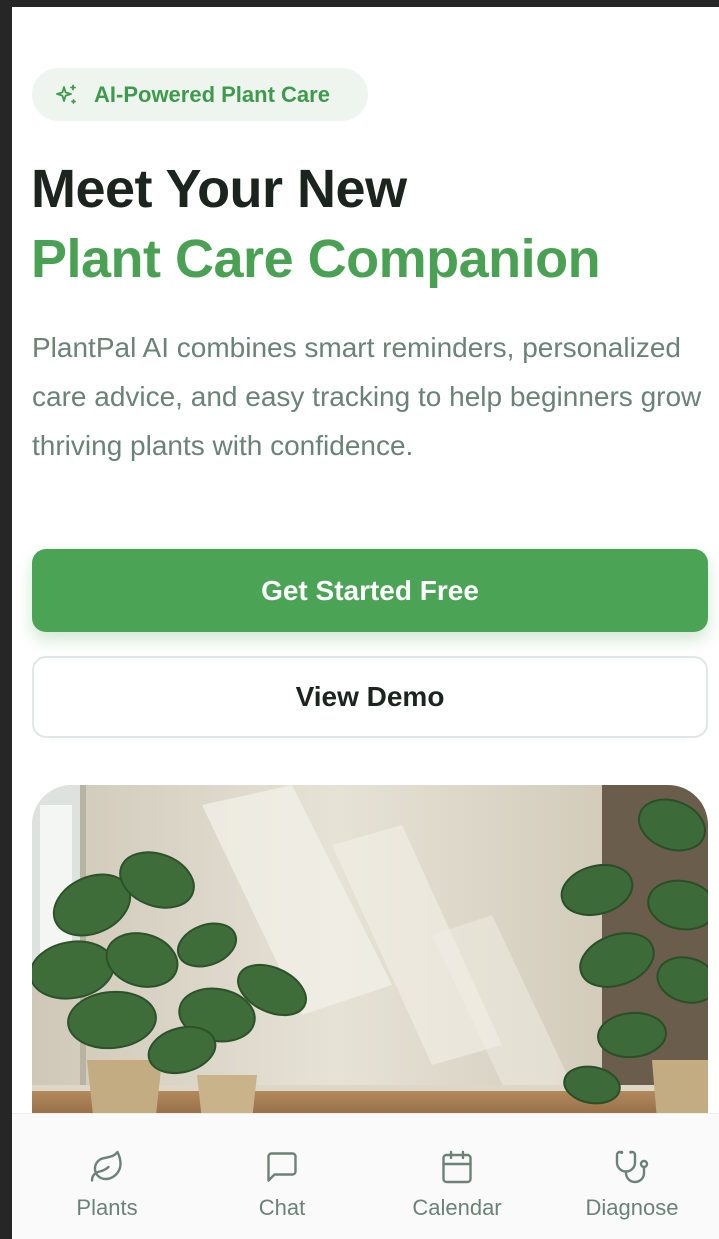 The image size is (719, 1239). Describe the element at coordinates (212, 94) in the screenshot. I see `badge-label: AI-Powered Plant Care` at that location.